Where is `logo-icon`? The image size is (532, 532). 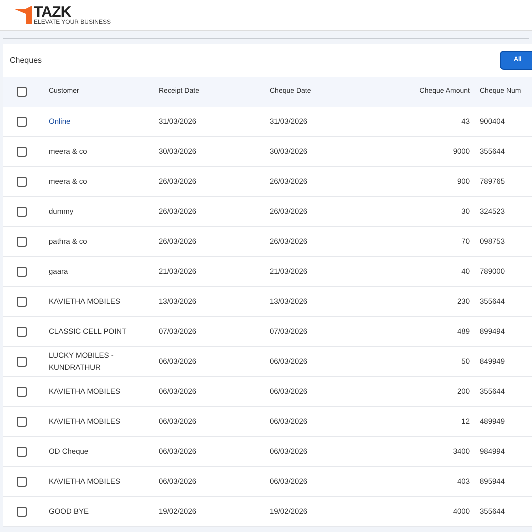 logo-icon is located at coordinates (23, 15).